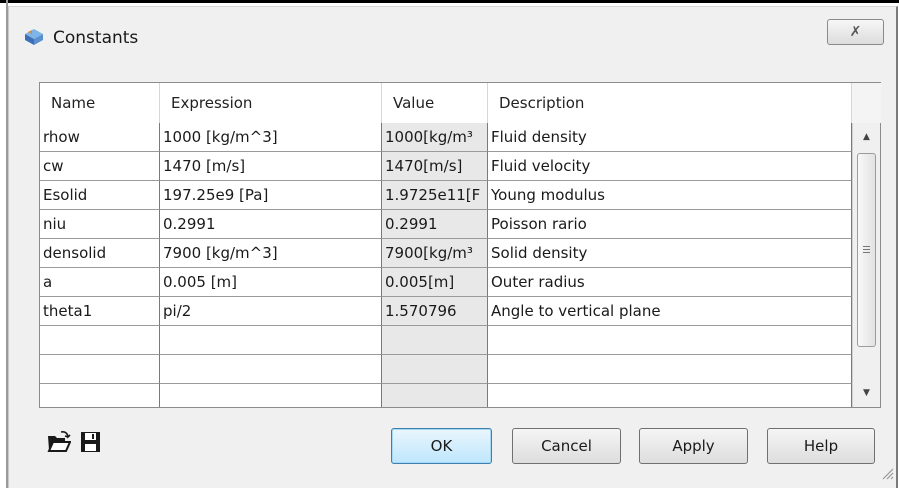 The height and width of the screenshot is (488, 899). Describe the element at coordinates (435, 166) in the screenshot. I see `value-cell: 1470[m/s]` at that location.